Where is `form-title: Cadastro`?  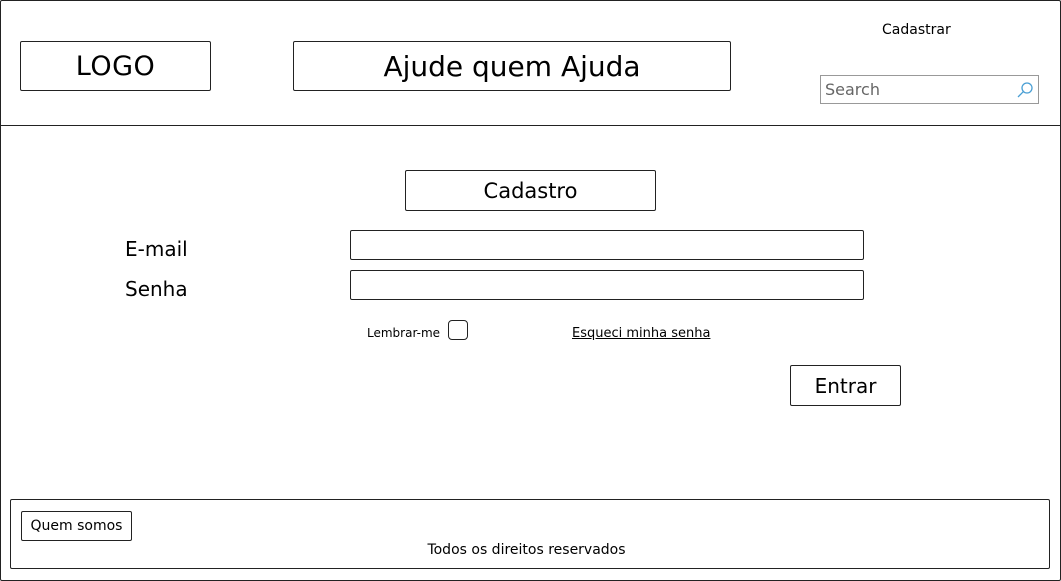 form-title: Cadastro is located at coordinates (530, 190).